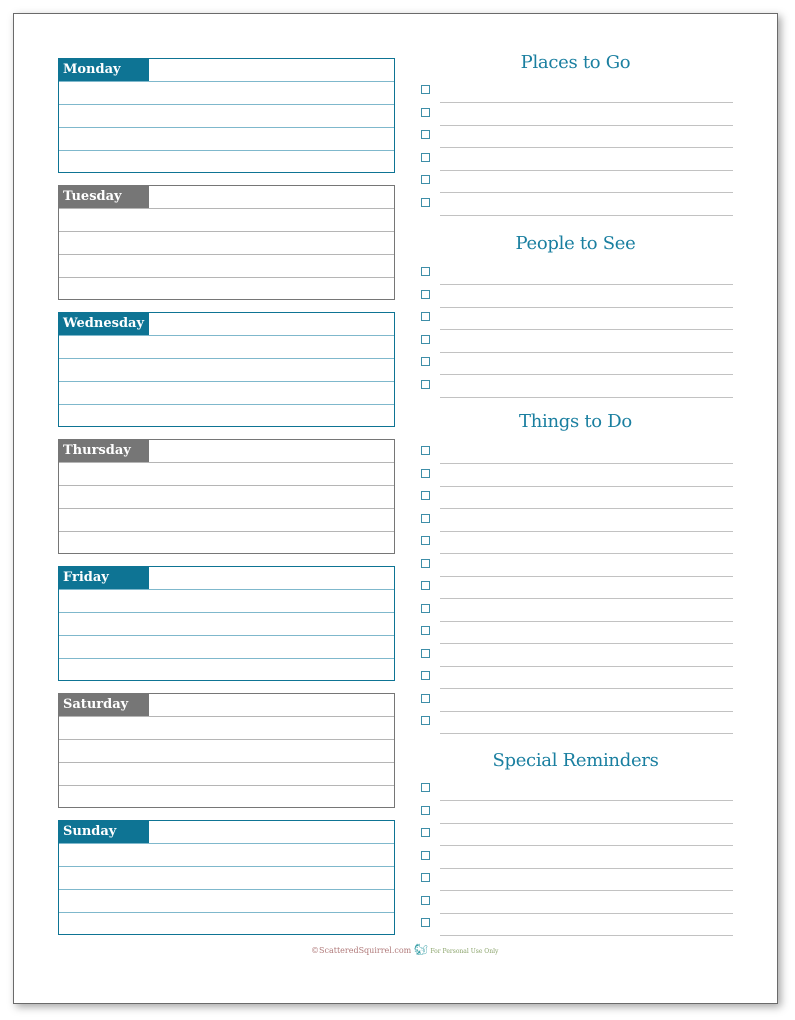 The image size is (795, 1020). What do you see at coordinates (226, 369) in the screenshot?
I see `day-box-wednesday: Wednesday` at bounding box center [226, 369].